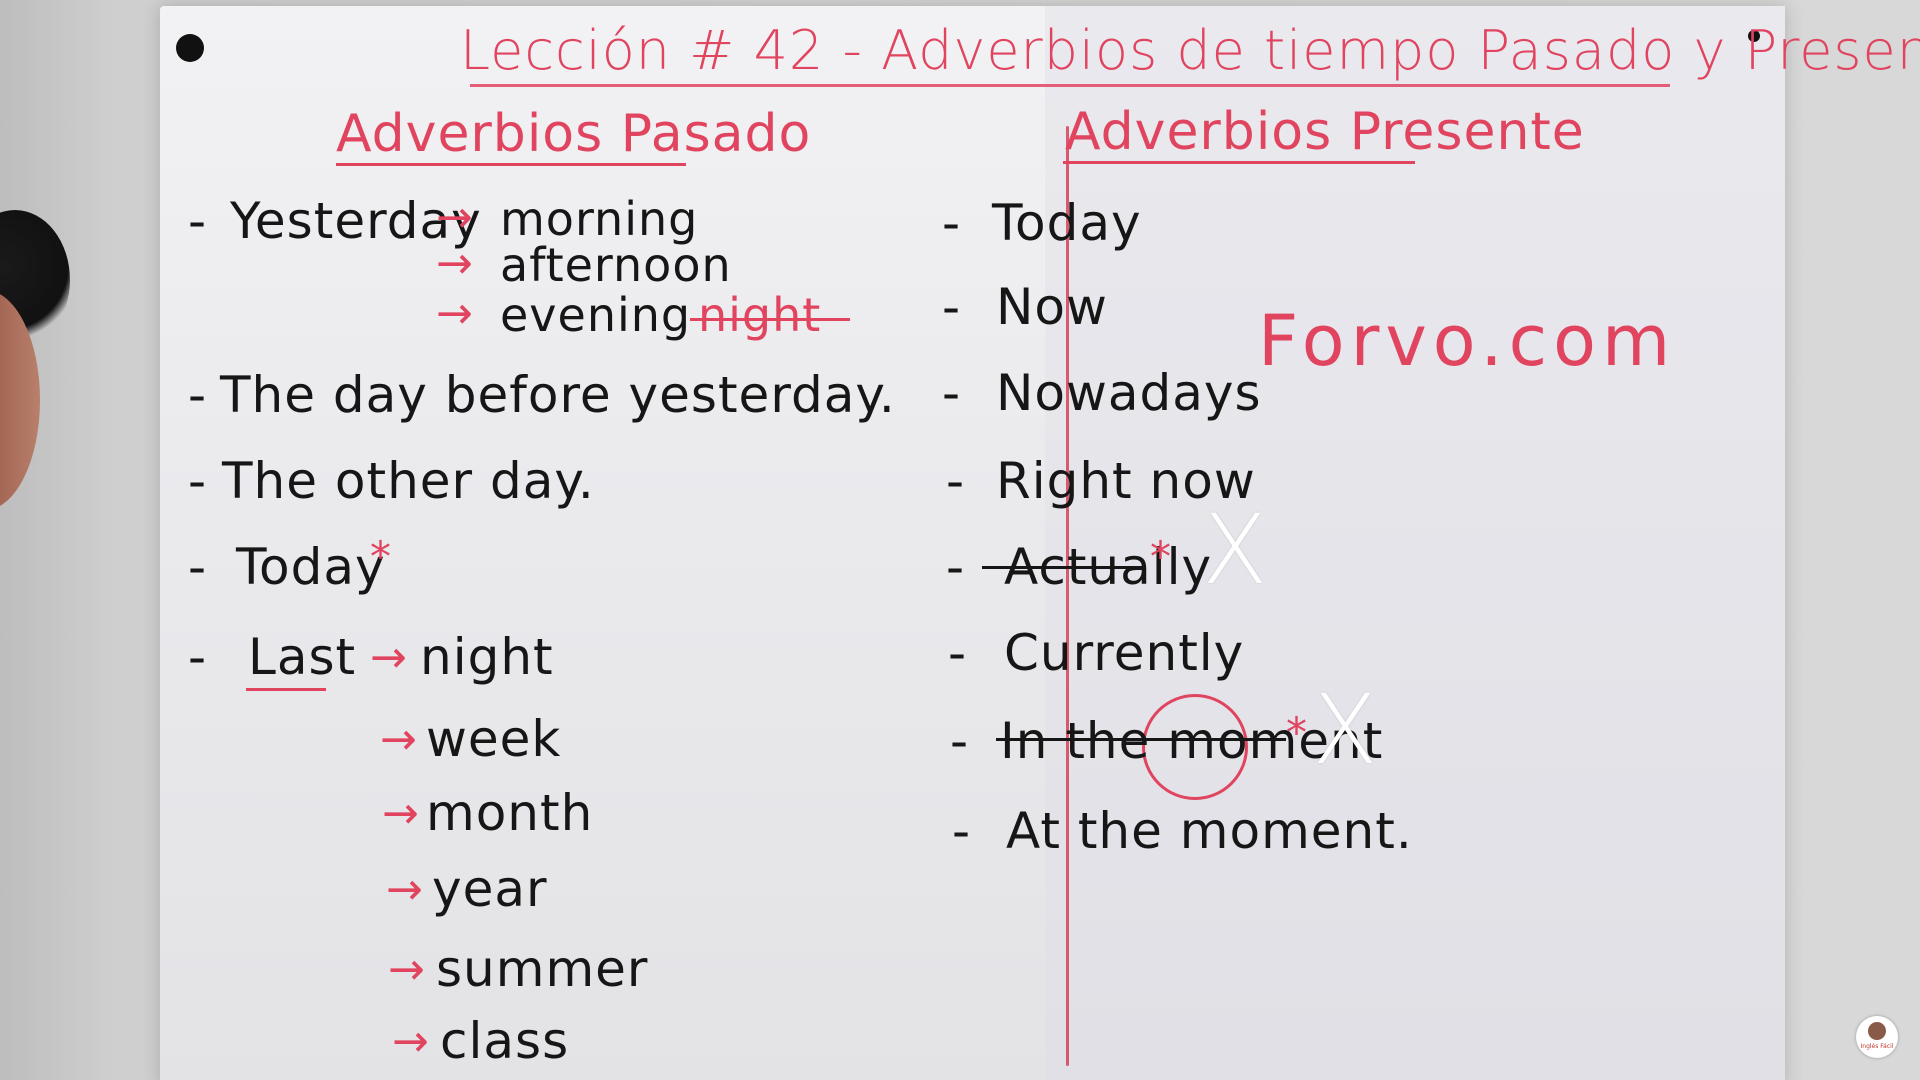 The height and width of the screenshot is (1080, 1920). Describe the element at coordinates (616, 265) in the screenshot. I see `option-afternoon: afternoon` at that location.